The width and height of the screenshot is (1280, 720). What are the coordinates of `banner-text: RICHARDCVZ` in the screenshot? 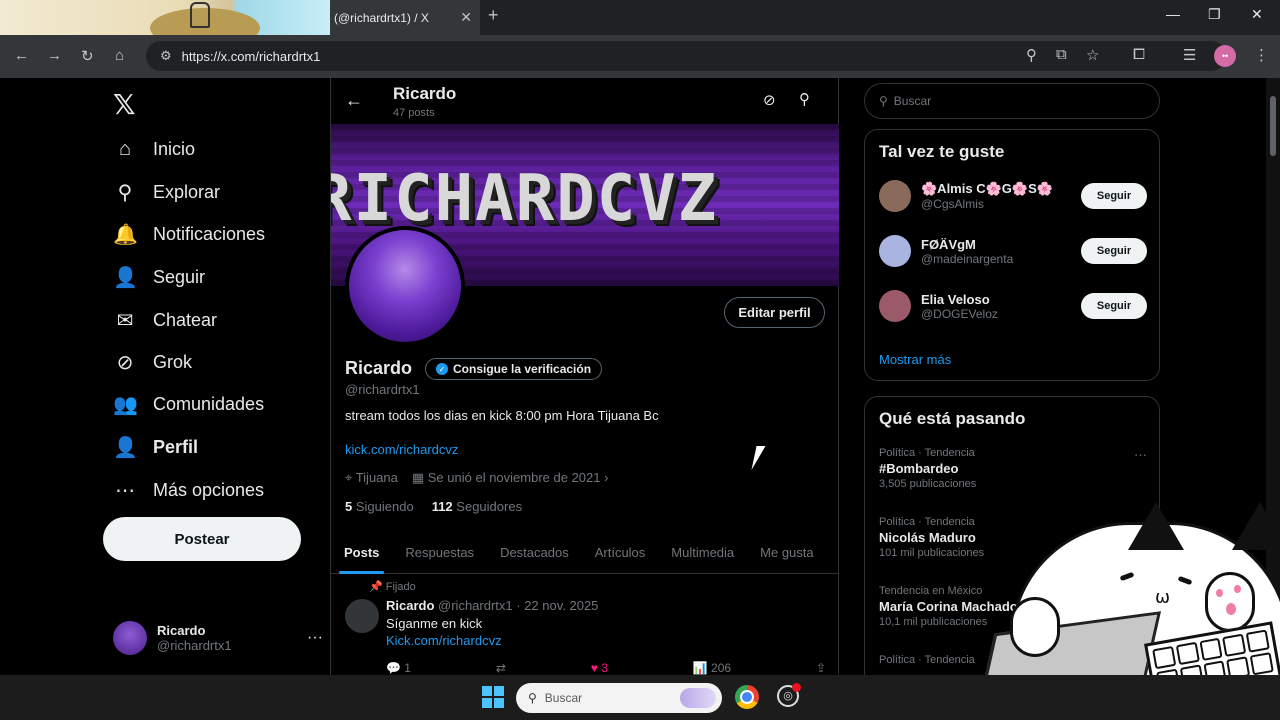 It's located at (525, 199).